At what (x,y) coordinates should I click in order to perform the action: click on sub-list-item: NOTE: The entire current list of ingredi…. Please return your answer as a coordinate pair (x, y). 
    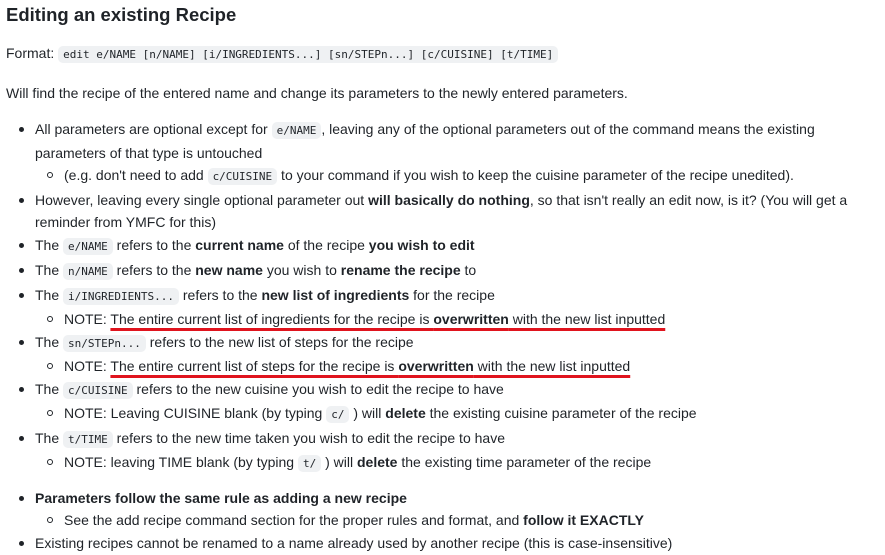
    Looking at the image, I should click on (455, 319).